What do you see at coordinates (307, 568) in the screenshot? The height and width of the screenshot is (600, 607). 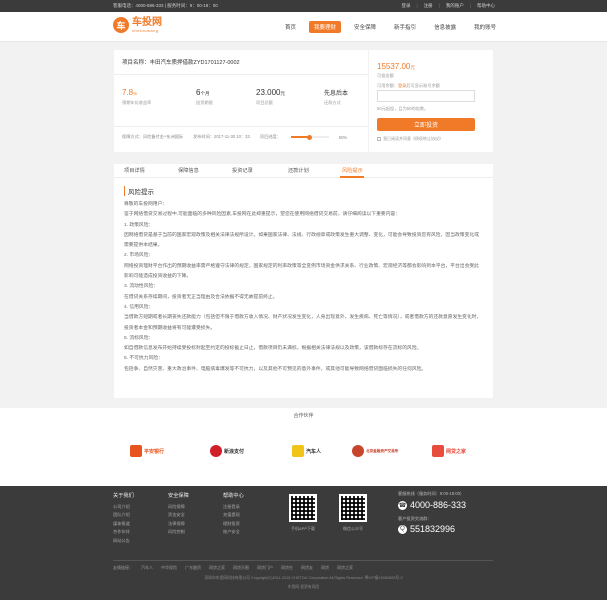 I see `friend-link: 网贷友` at bounding box center [307, 568].